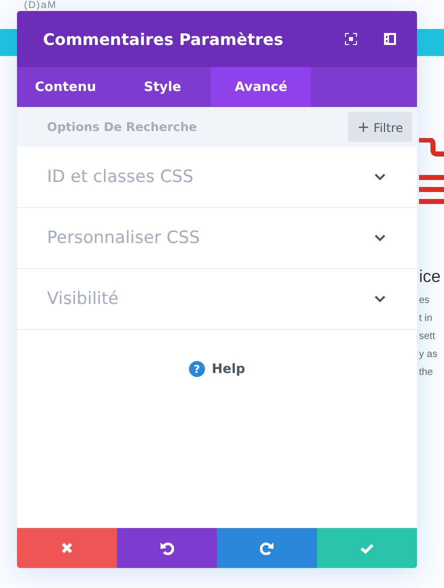 Image resolution: width=444 pixels, height=588 pixels. Describe the element at coordinates (40, 5) in the screenshot. I see `page-heading: (D)aM` at that location.